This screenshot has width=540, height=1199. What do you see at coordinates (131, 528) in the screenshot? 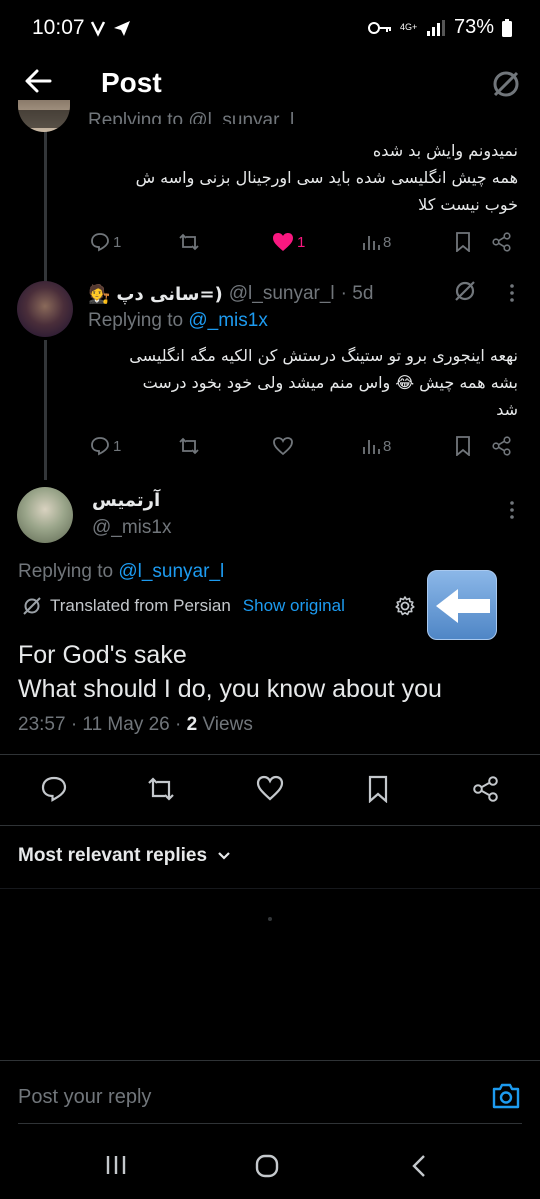
I see `handle: @_mis1x` at bounding box center [131, 528].